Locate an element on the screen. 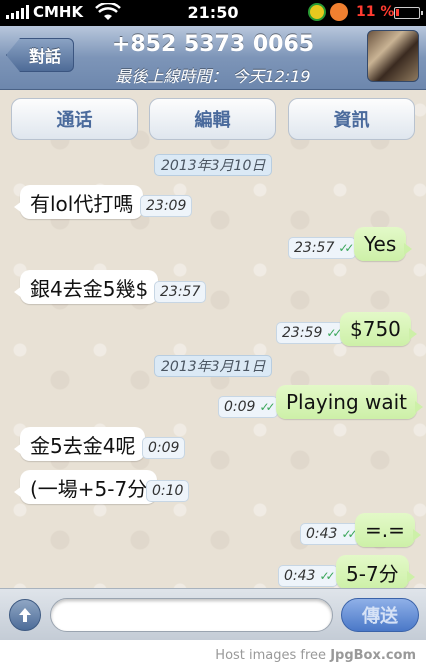 This screenshot has height=670, width=426. incoming-message: 金5去金4呢 is located at coordinates (79, 444).